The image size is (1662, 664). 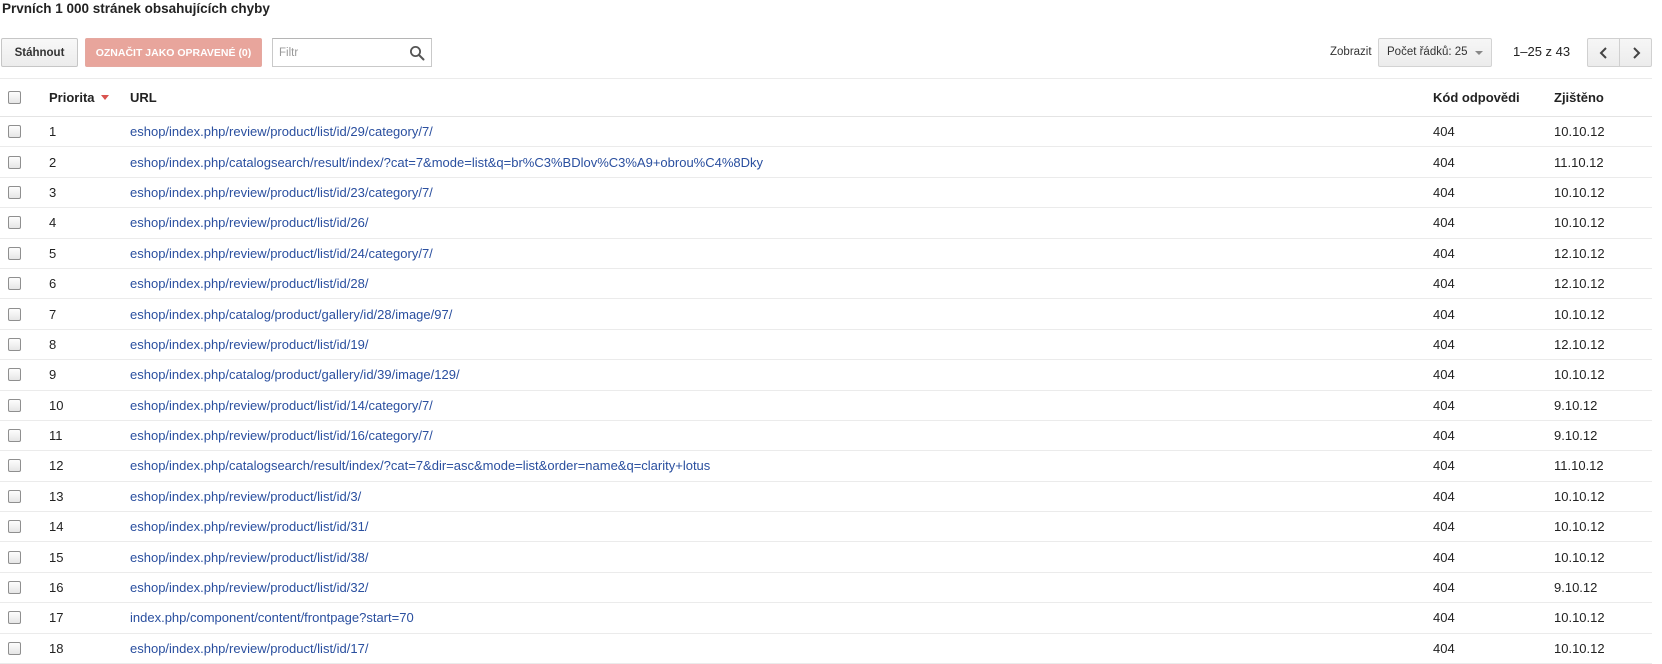 What do you see at coordinates (143, 97) in the screenshot?
I see `header-url: URL` at bounding box center [143, 97].